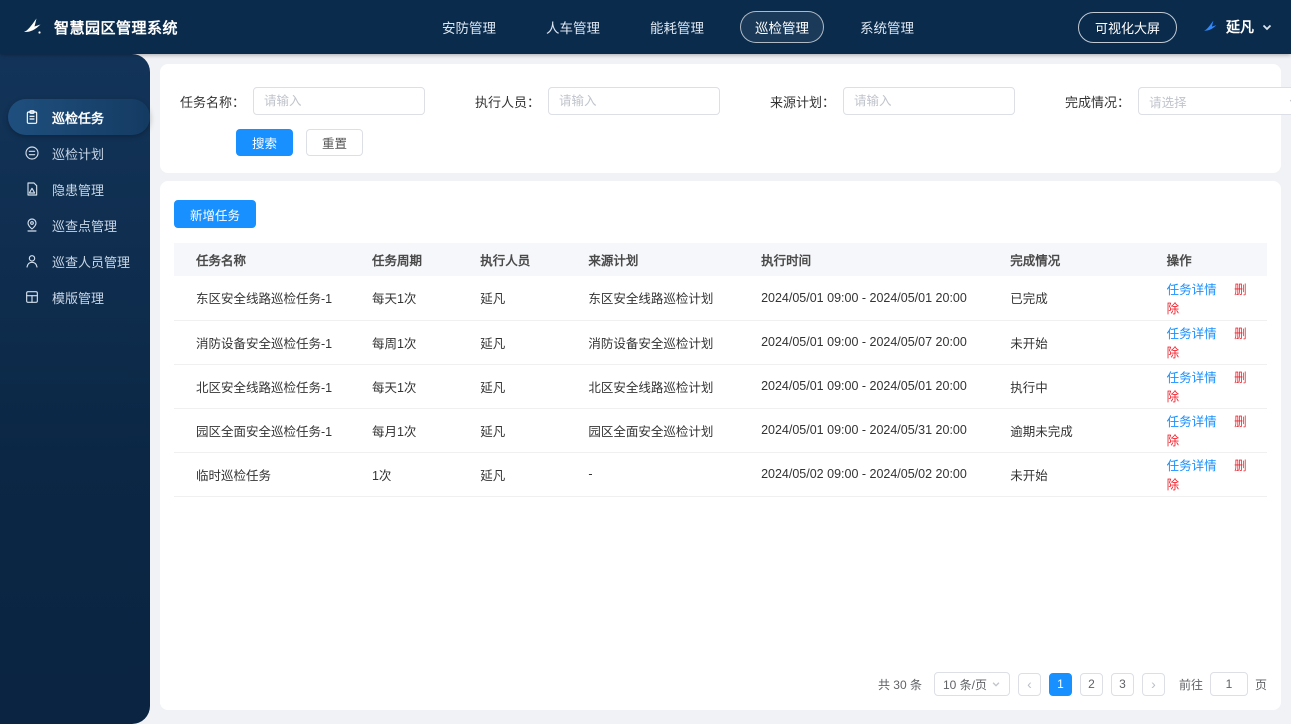  What do you see at coordinates (268, 386) in the screenshot?
I see `cell-task-name: 北区安全线路巡检任务-1` at bounding box center [268, 386].